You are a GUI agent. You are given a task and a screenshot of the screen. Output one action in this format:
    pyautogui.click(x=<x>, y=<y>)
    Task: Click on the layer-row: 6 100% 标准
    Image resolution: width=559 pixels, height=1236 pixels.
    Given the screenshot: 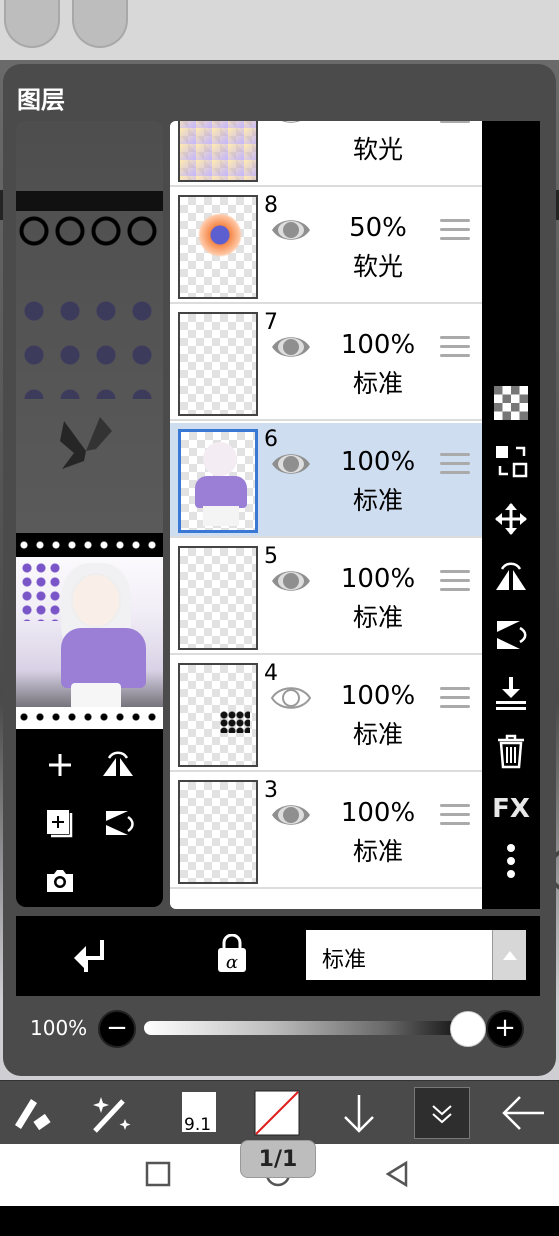 What is the action you would take?
    pyautogui.click(x=326, y=480)
    